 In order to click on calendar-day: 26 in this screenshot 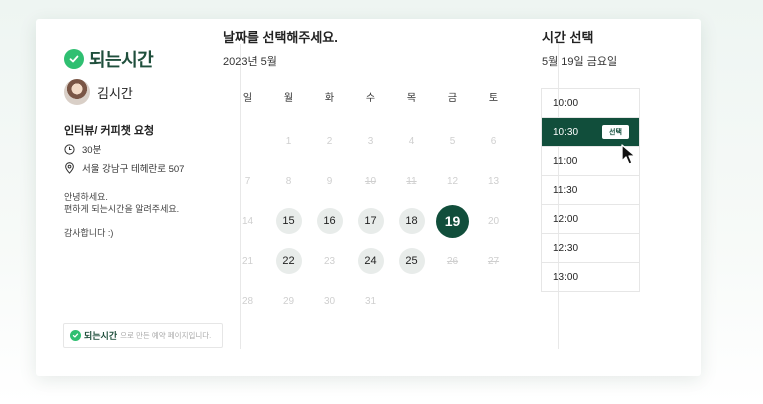, I will do `click(452, 261)`.